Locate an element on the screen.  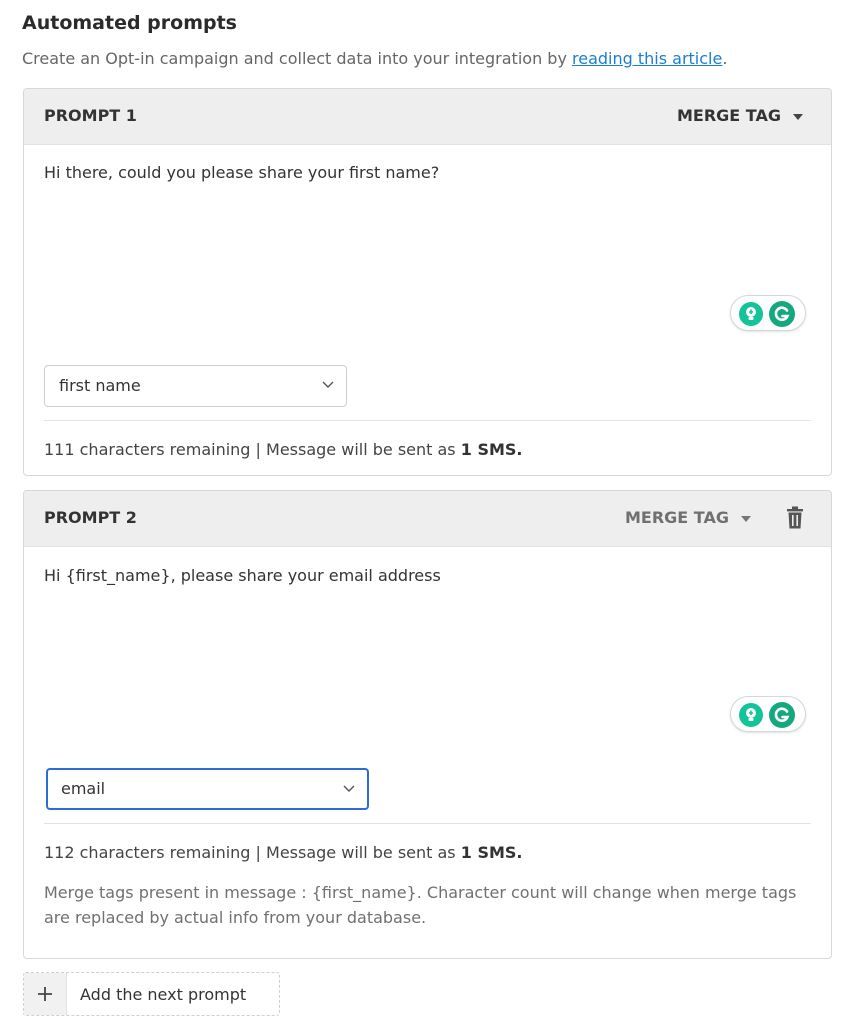
prompt-2-header: PROMPT 2 MERGE TAG is located at coordinates (427, 519).